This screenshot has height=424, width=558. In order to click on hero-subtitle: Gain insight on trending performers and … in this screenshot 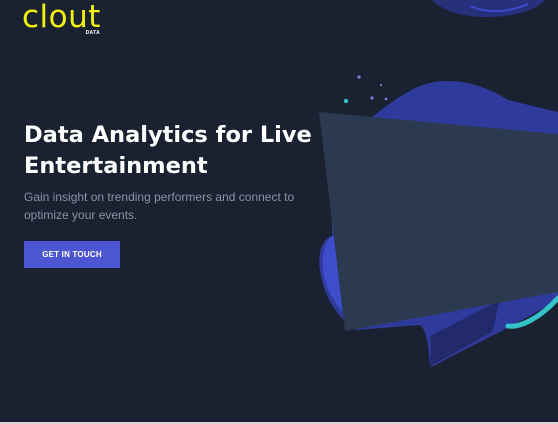, I will do `click(166, 206)`.